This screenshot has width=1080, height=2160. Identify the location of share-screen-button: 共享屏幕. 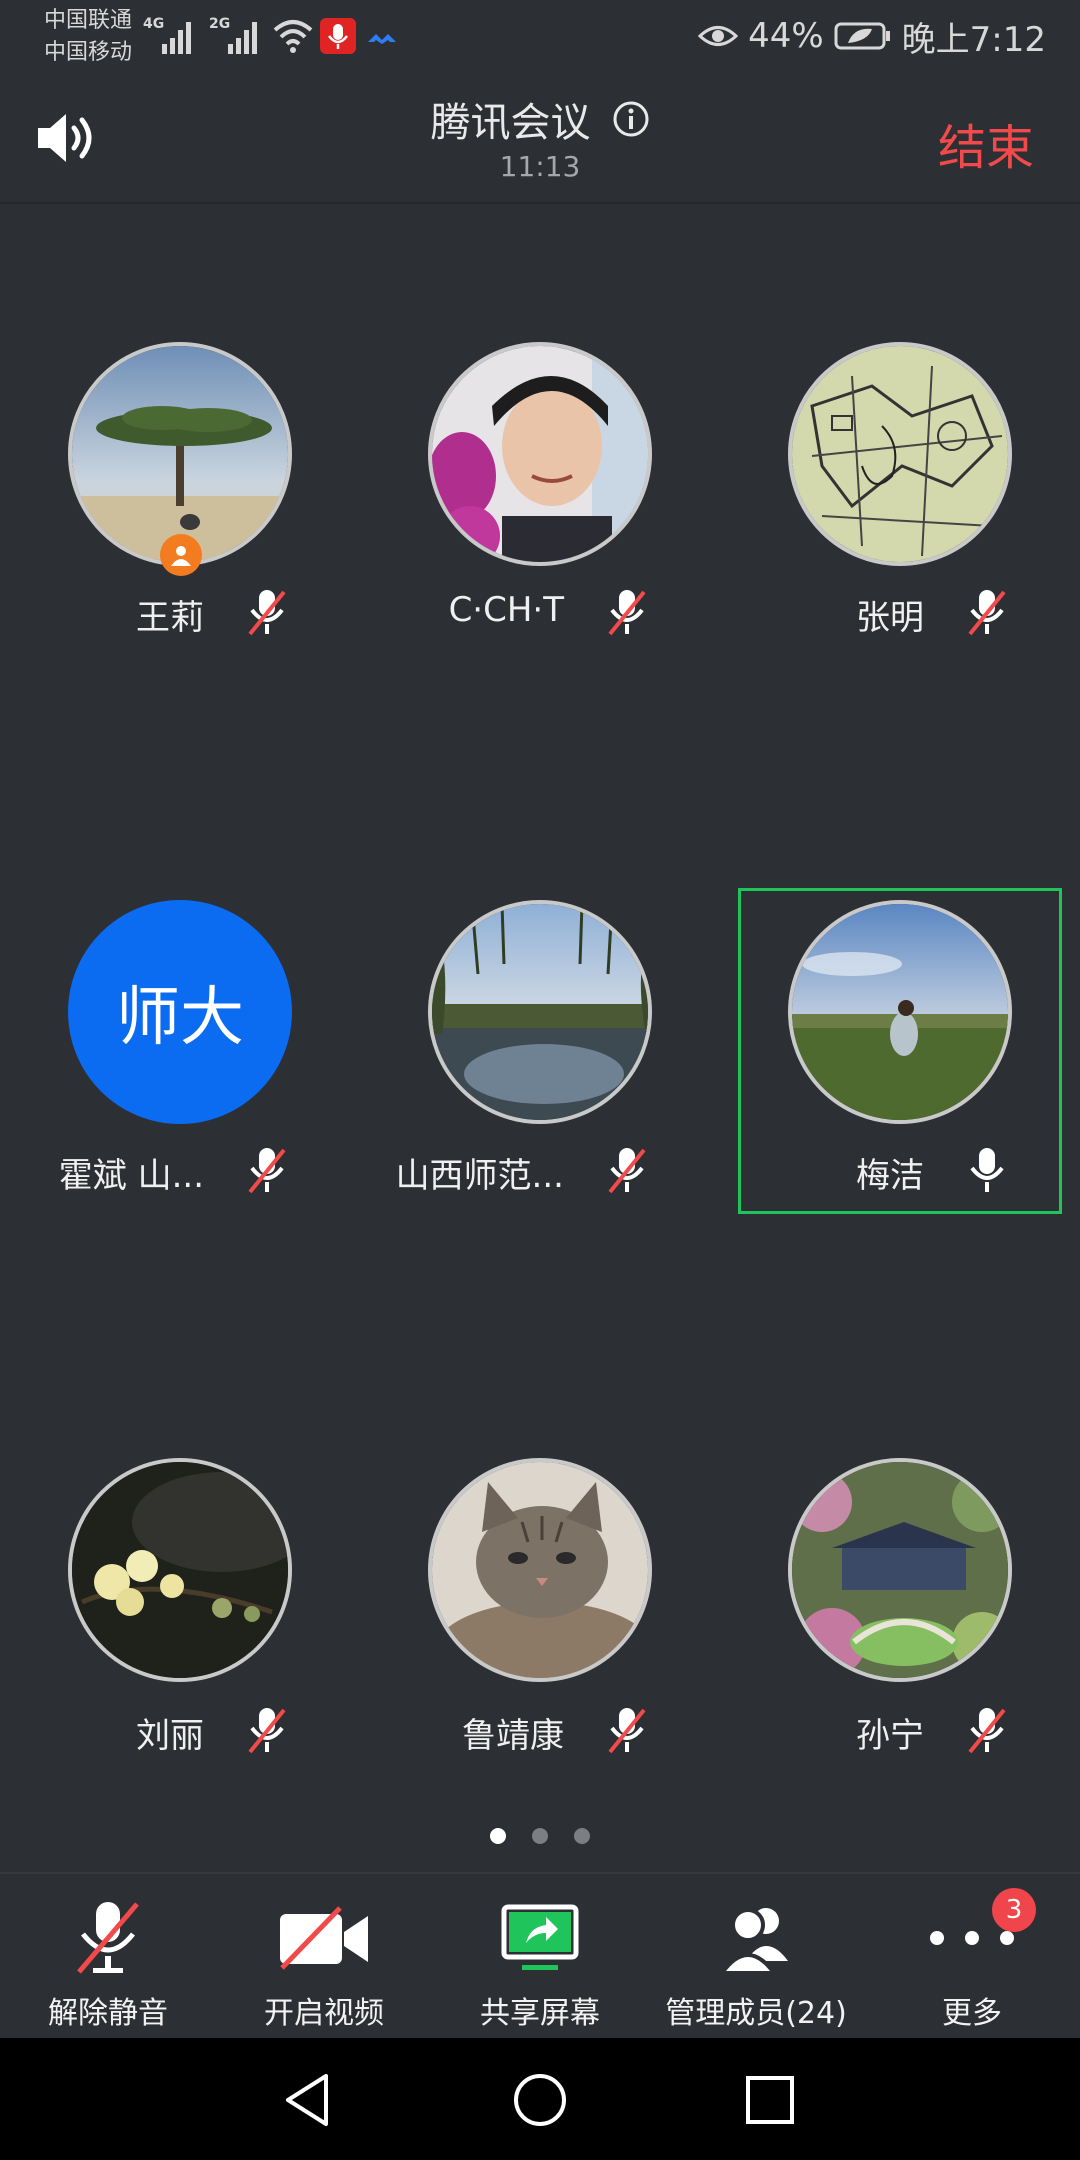
(540, 1957).